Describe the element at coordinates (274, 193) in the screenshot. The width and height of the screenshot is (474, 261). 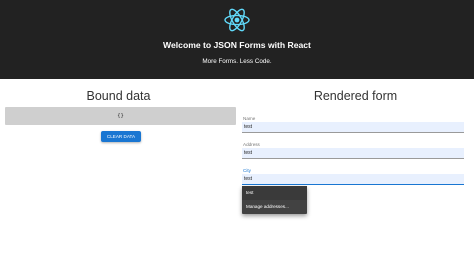
I see `autocomplete-option: test` at that location.